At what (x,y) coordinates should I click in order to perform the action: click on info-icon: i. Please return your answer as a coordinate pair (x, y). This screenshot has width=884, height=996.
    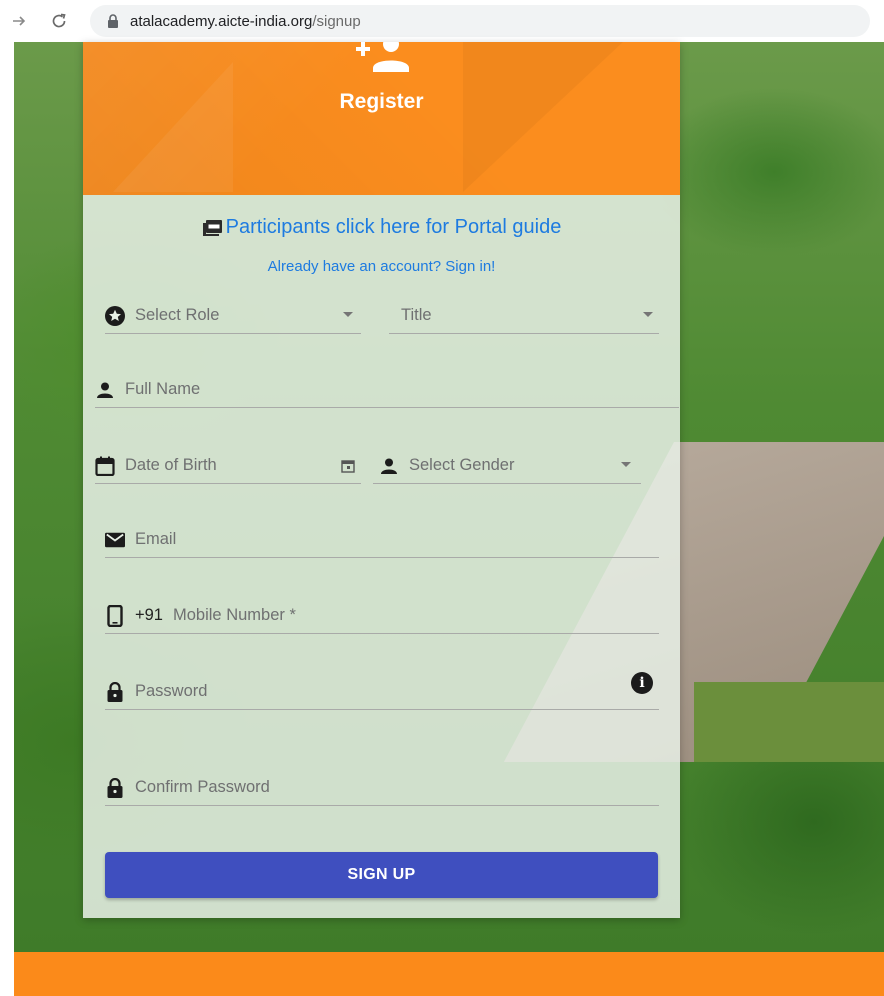
    Looking at the image, I should click on (642, 683).